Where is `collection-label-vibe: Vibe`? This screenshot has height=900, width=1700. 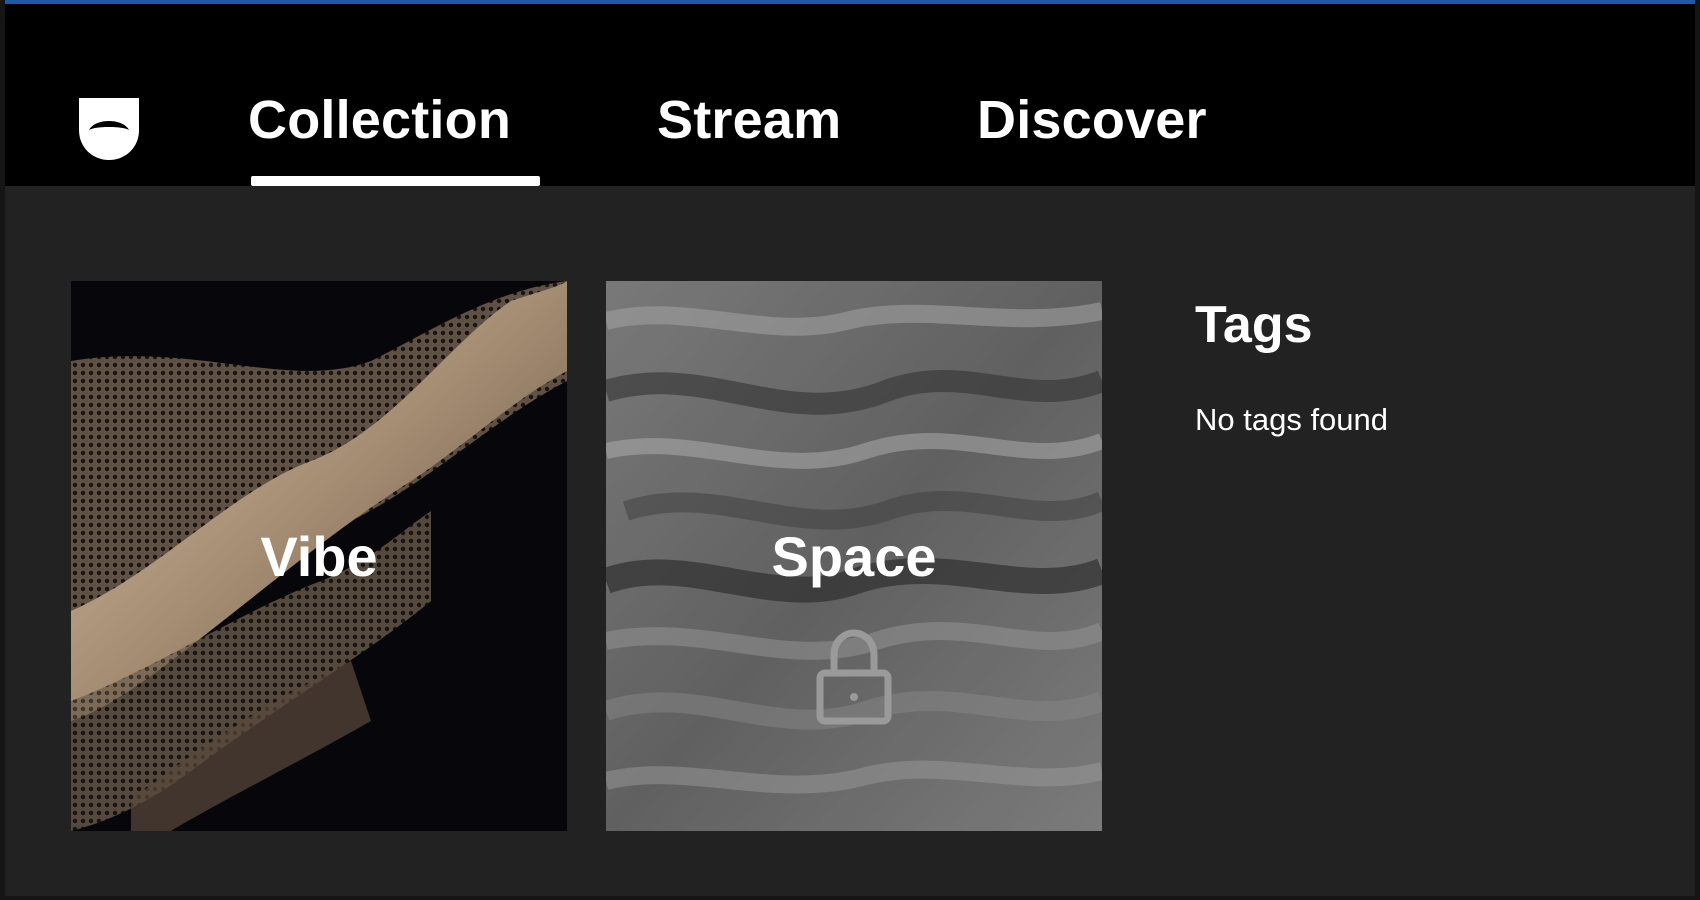
collection-label-vibe: Vibe is located at coordinates (319, 556).